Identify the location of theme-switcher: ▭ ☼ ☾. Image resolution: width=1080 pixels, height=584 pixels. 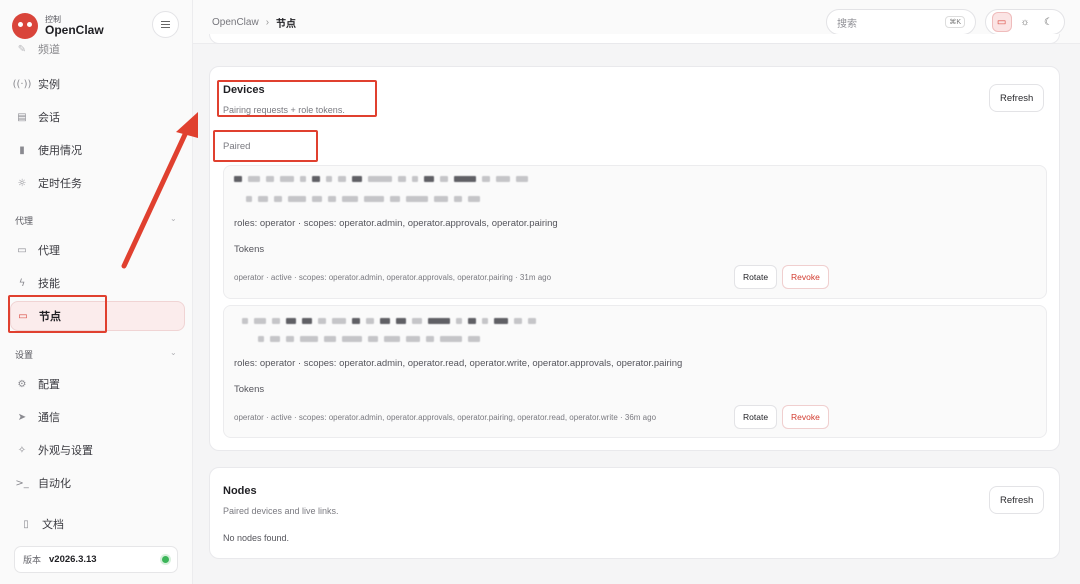
(1025, 22).